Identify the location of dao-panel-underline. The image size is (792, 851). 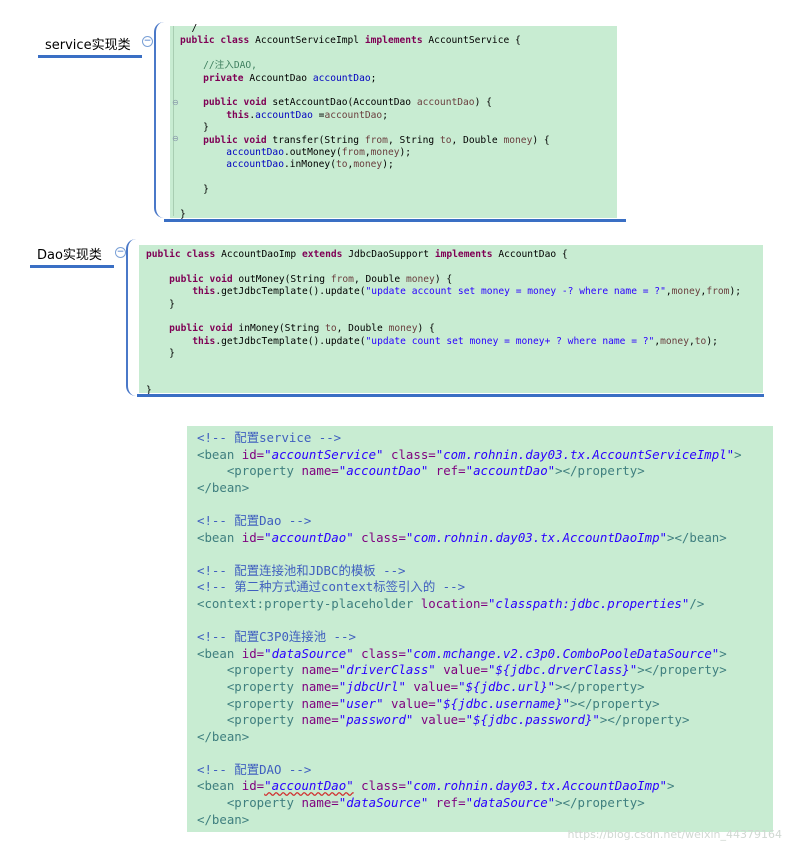
(450, 395).